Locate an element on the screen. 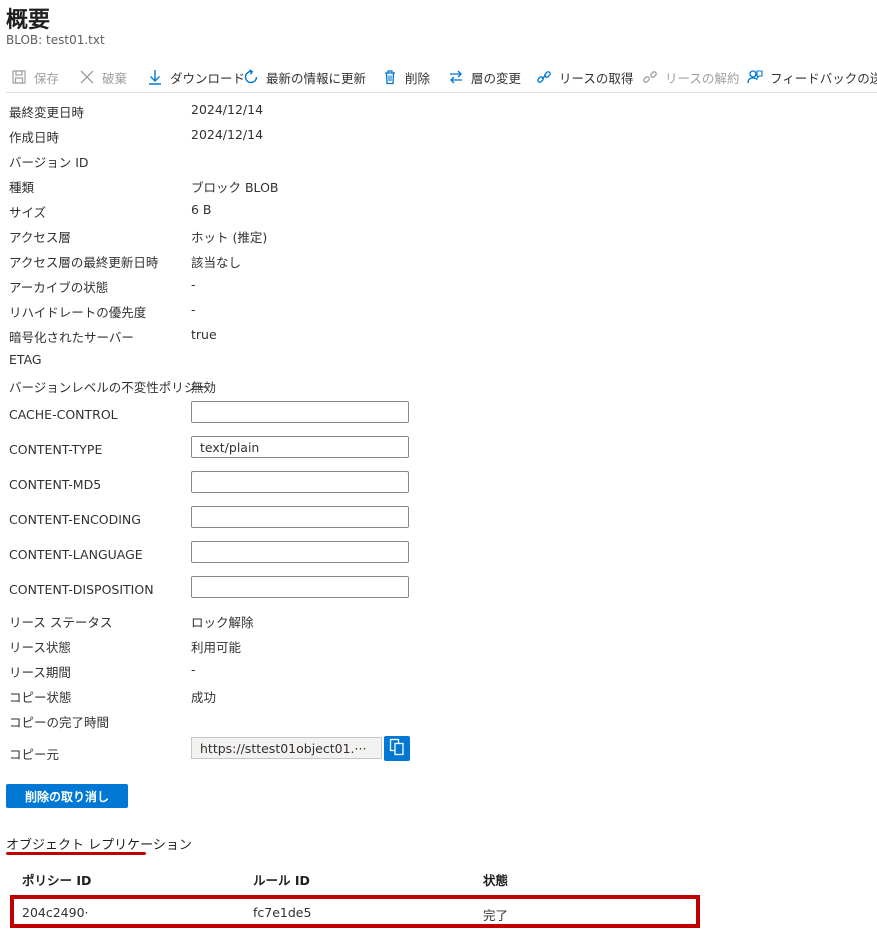  content-disposition-field is located at coordinates (300, 587).